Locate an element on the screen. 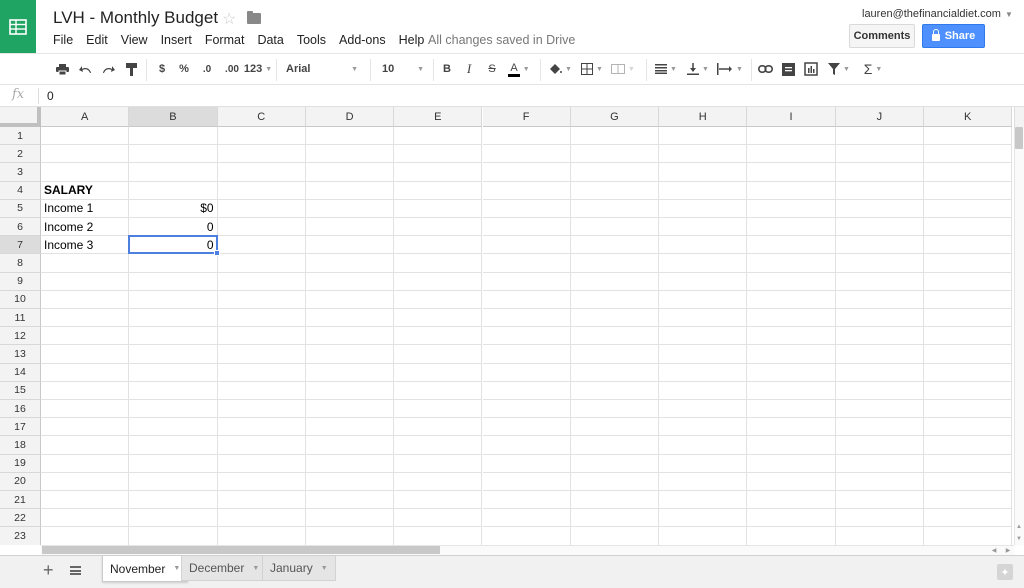 This screenshot has height=588, width=1024. cell-k16 is located at coordinates (968, 409).